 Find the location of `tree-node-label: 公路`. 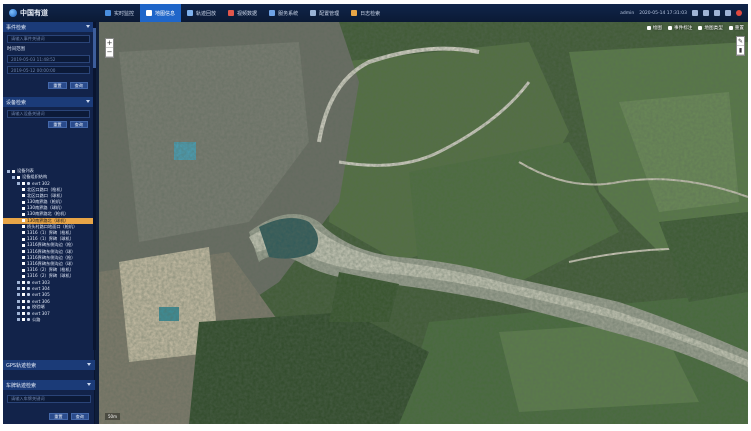

tree-node-label: 公路 is located at coordinates (36, 319).